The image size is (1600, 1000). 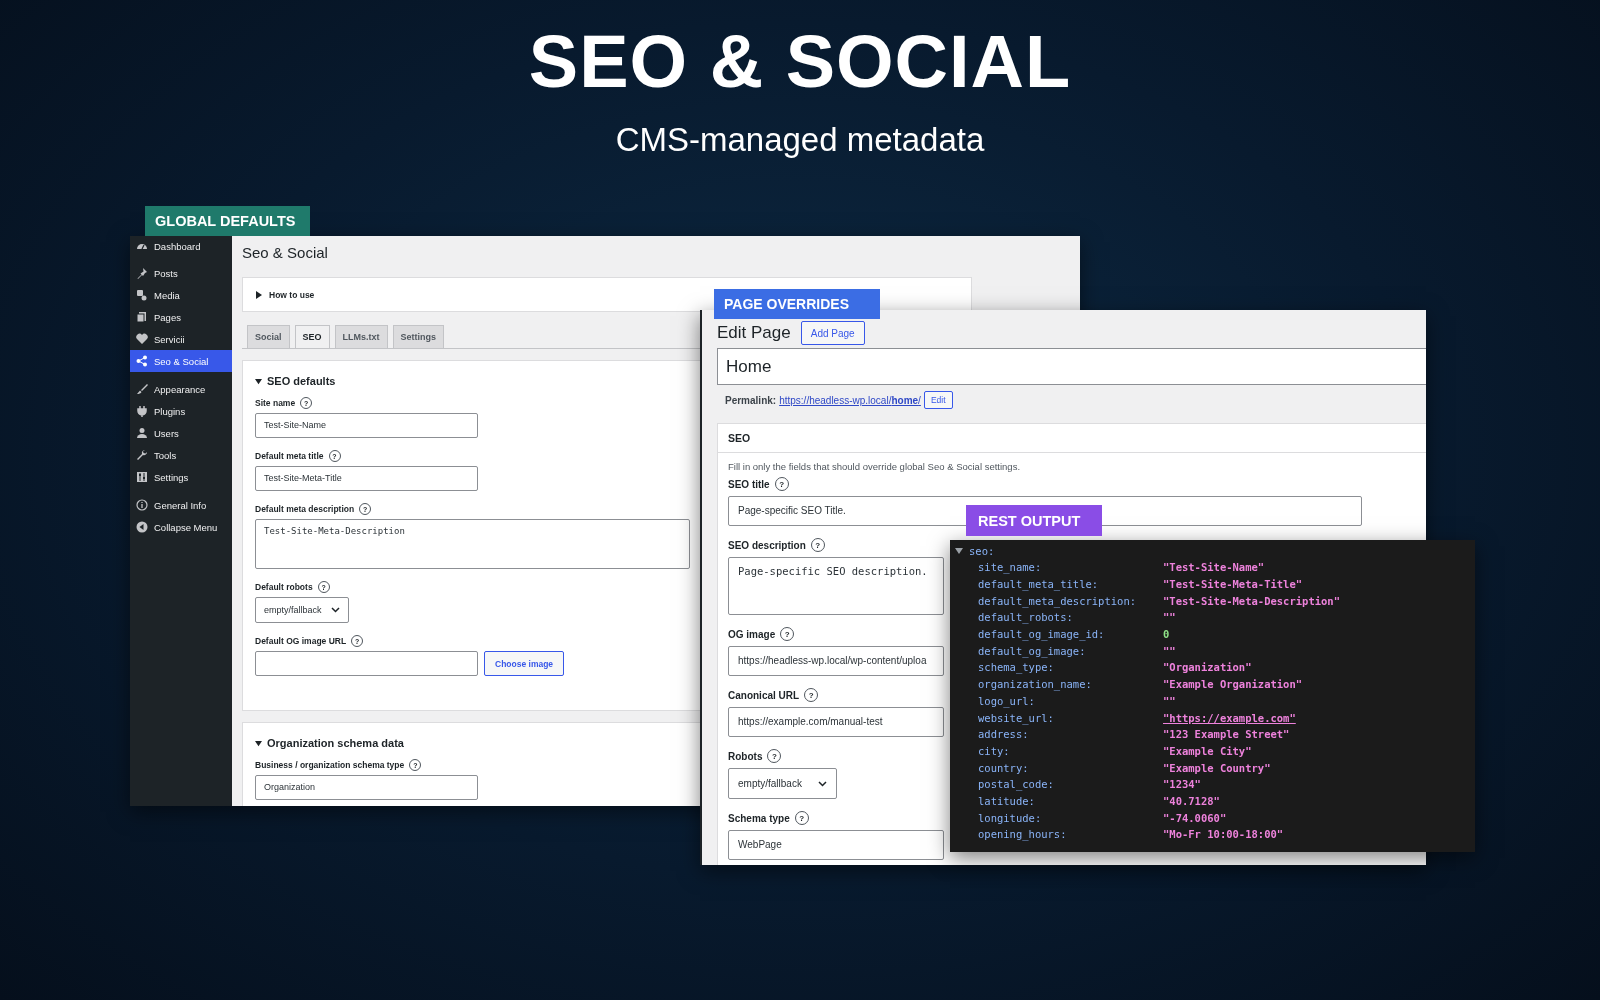 What do you see at coordinates (181, 273) in the screenshot?
I see `sidebar-item: Posts` at bounding box center [181, 273].